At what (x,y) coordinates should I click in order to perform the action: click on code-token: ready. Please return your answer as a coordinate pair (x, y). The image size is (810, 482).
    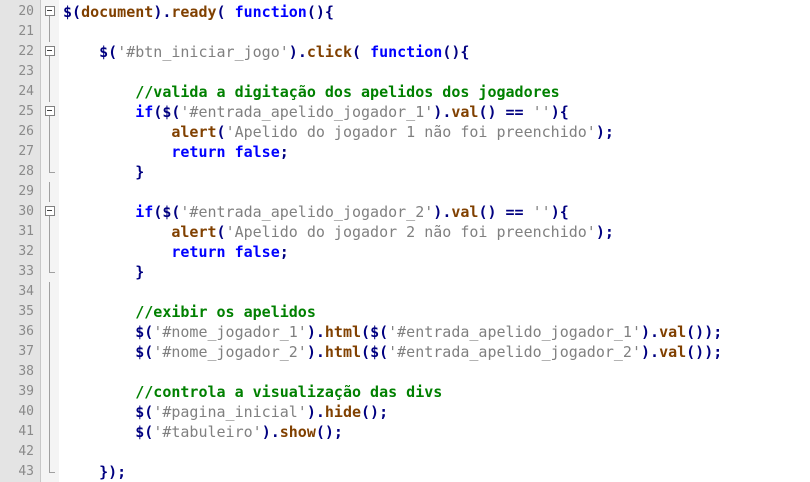
    Looking at the image, I should click on (194, 12).